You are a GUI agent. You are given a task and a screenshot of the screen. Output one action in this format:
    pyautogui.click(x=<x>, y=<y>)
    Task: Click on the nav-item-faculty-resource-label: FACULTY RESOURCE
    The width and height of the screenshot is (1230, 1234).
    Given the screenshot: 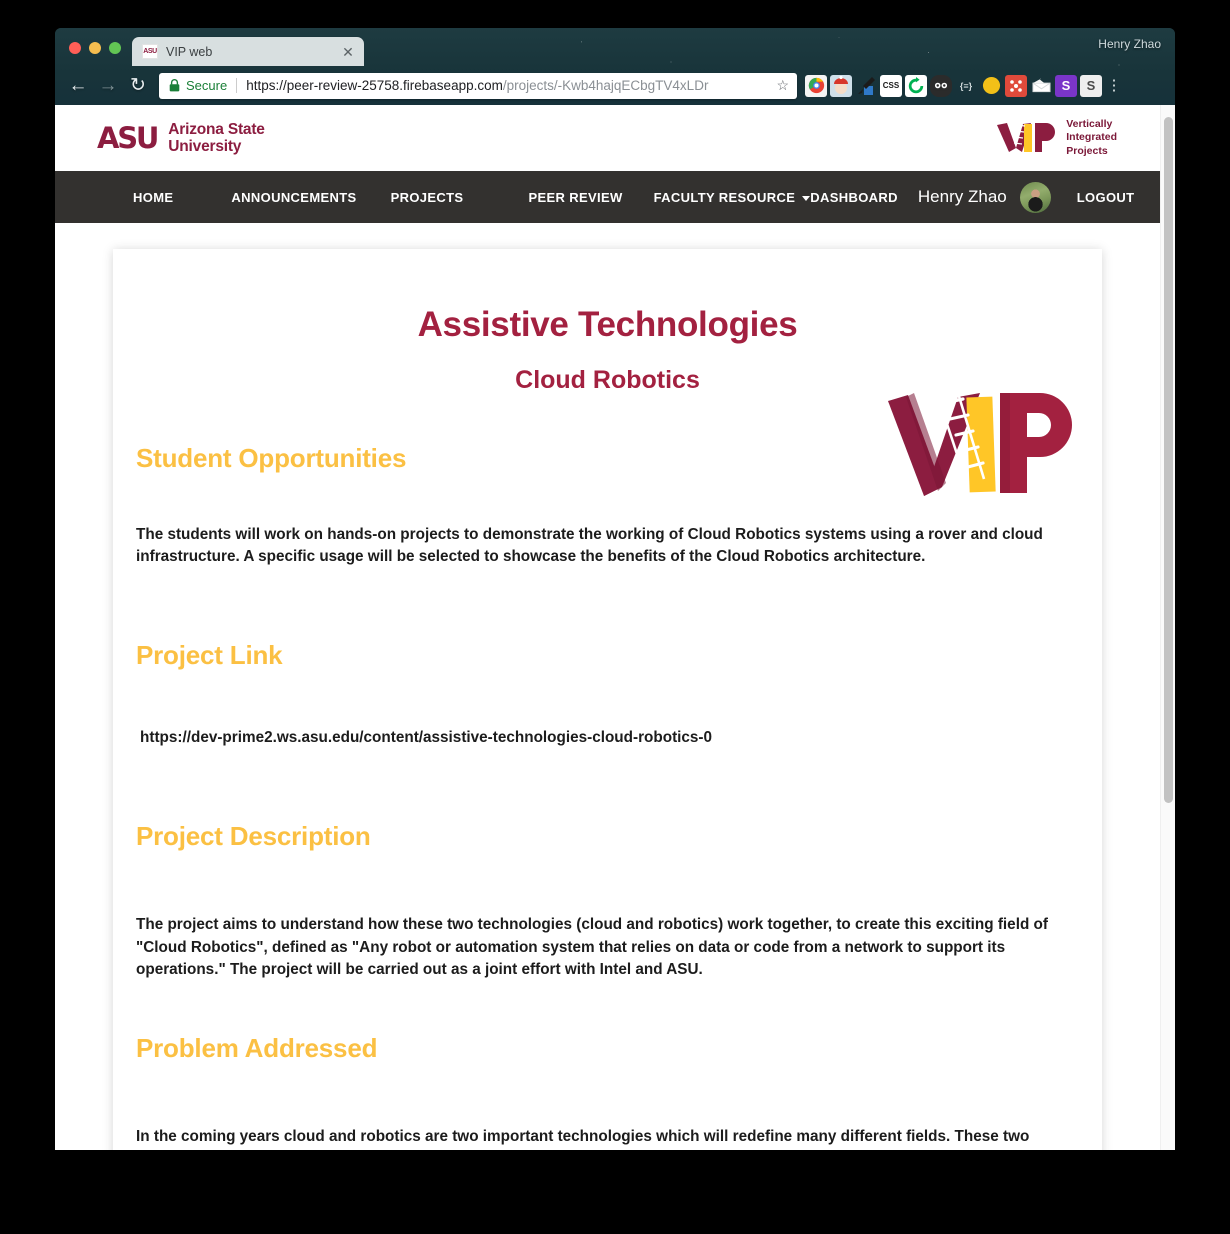 What is the action you would take?
    pyautogui.click(x=724, y=197)
    